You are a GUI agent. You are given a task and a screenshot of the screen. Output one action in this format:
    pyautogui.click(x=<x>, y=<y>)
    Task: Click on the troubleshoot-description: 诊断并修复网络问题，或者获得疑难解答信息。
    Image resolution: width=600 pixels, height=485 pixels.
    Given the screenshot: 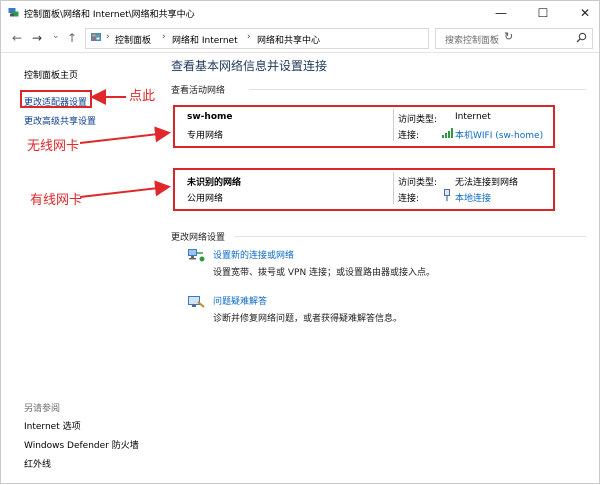 What is the action you would take?
    pyautogui.click(x=308, y=319)
    